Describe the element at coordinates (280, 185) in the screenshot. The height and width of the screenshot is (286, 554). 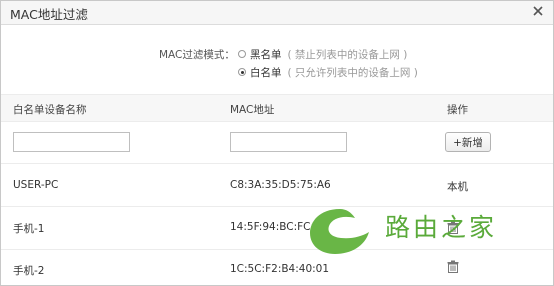
I see `row-mac-address: C8:3A:35:D5:75:A6` at that location.